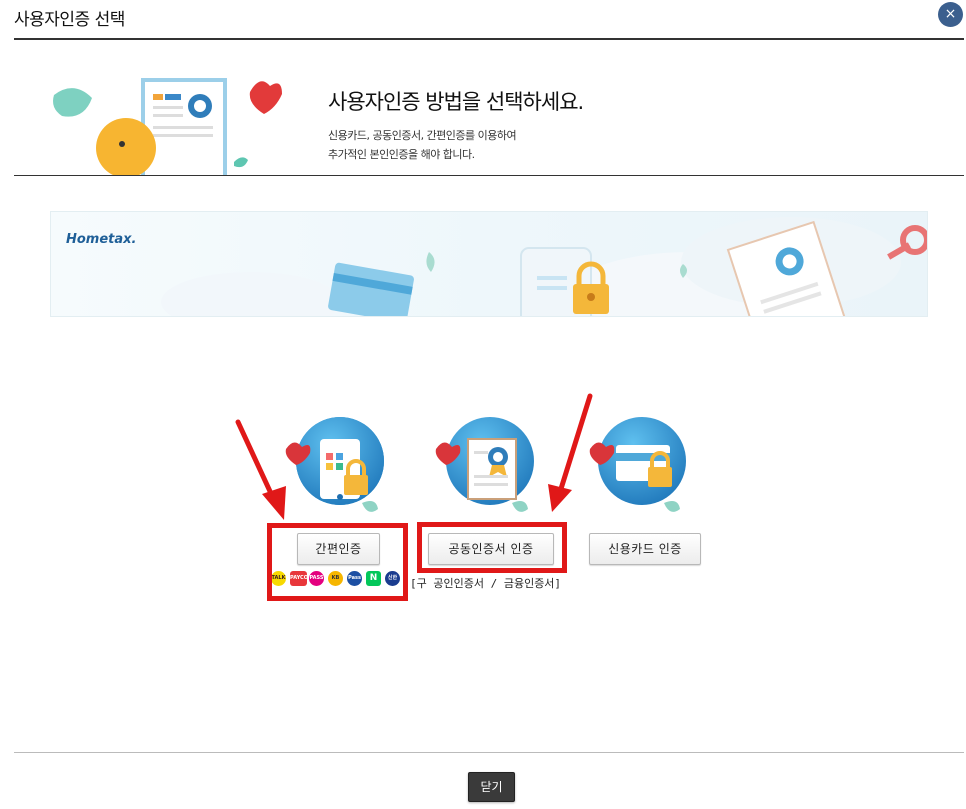  What do you see at coordinates (637, 464) in the screenshot?
I see `credit-card-lock-icon` at bounding box center [637, 464].